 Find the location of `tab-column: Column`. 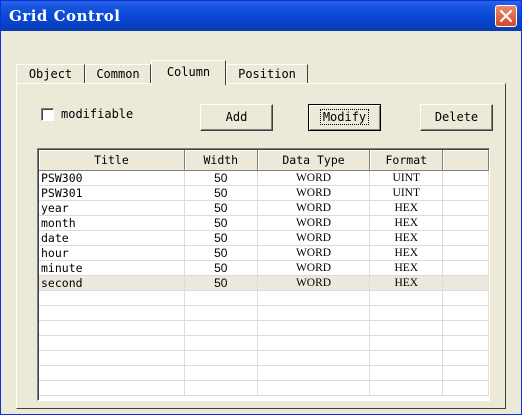

tab-column: Column is located at coordinates (188, 72).